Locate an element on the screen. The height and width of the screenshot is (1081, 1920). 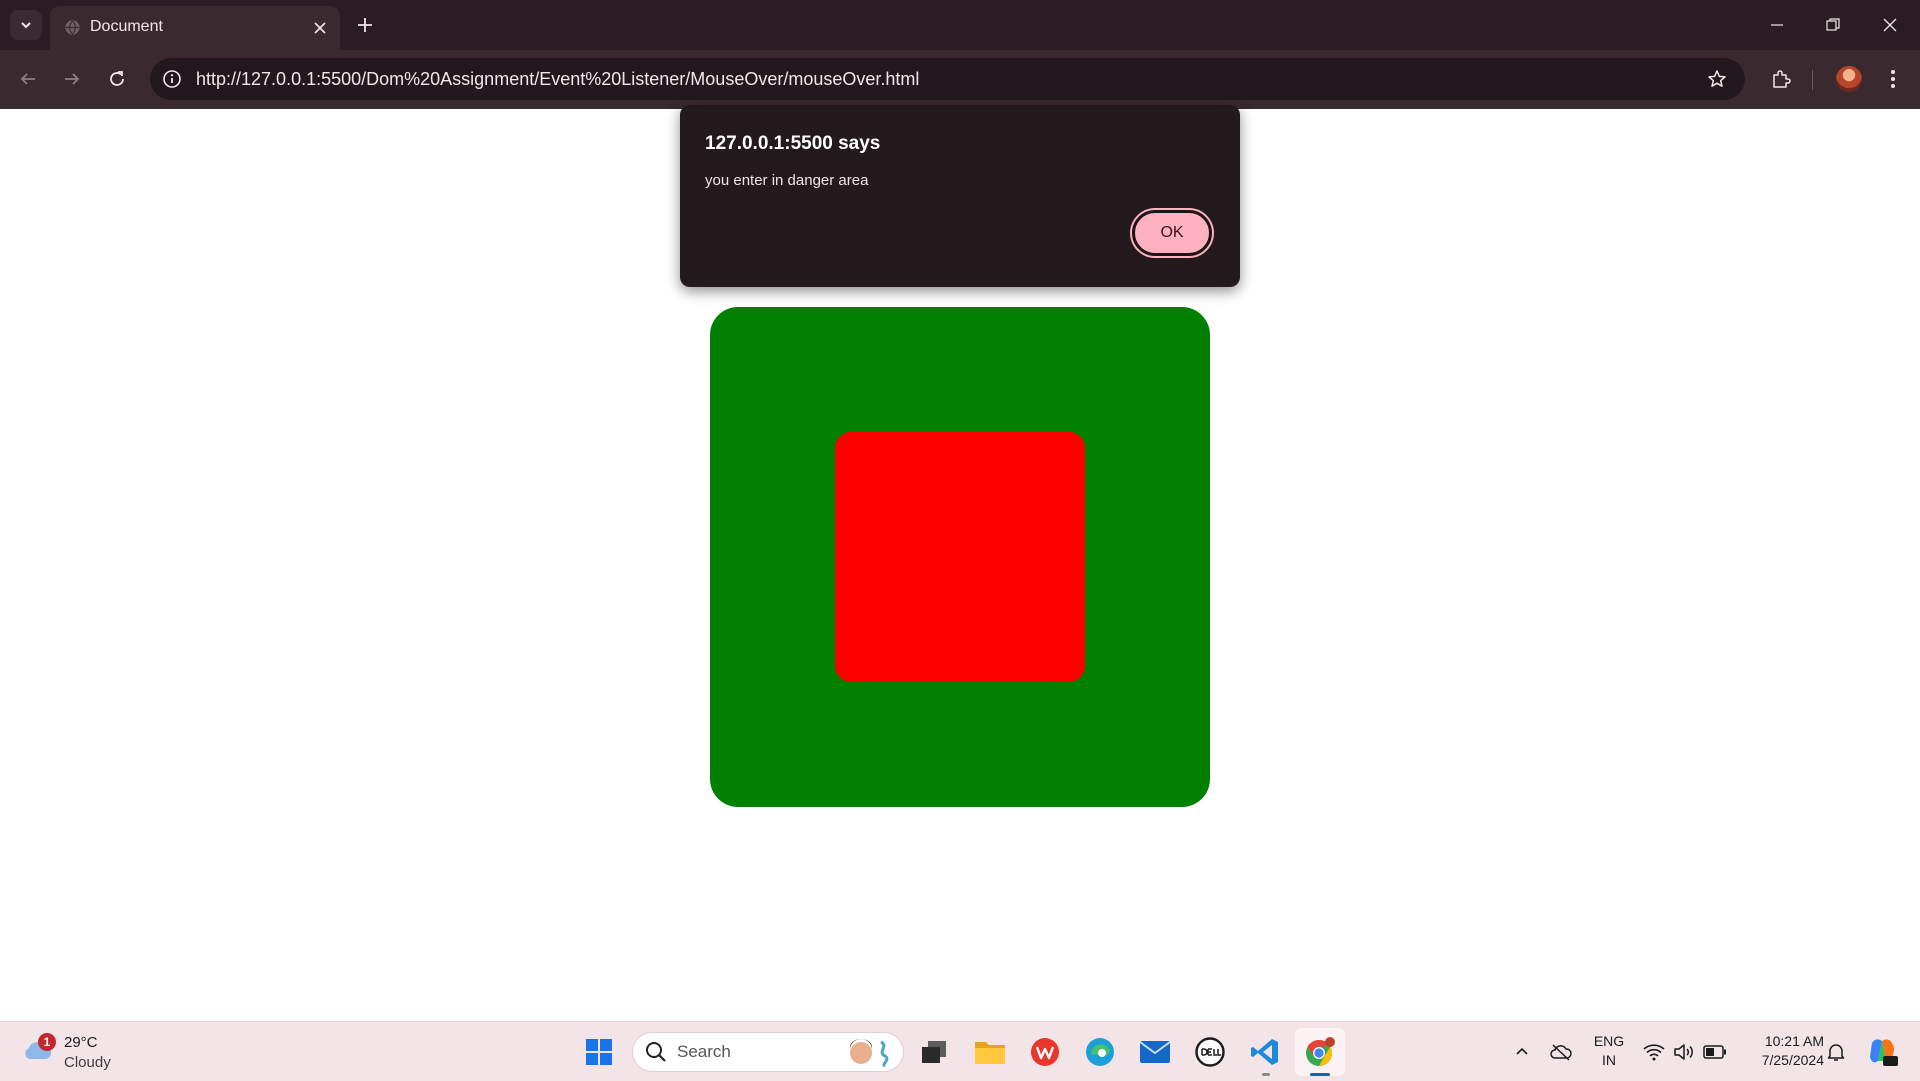
show-hidden-icons-button is located at coordinates (1522, 1052).